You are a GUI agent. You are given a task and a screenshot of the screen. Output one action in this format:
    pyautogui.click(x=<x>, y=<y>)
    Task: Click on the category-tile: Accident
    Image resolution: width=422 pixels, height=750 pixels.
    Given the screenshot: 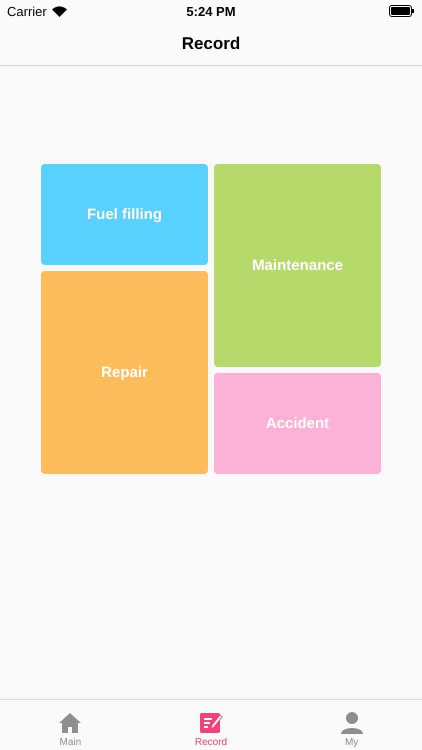 What is the action you would take?
    pyautogui.click(x=297, y=423)
    